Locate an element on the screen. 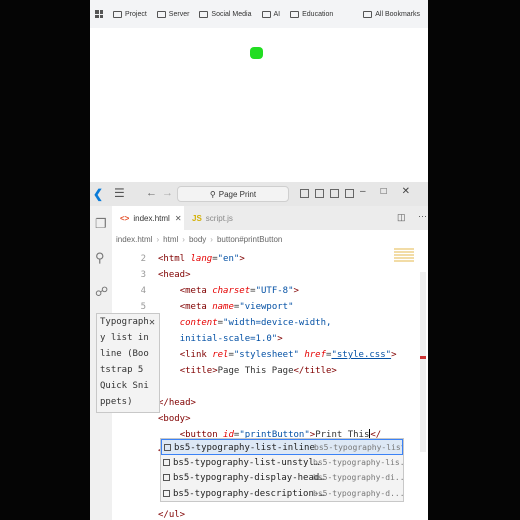 The height and width of the screenshot is (520, 520). green-status-dot is located at coordinates (256, 53).